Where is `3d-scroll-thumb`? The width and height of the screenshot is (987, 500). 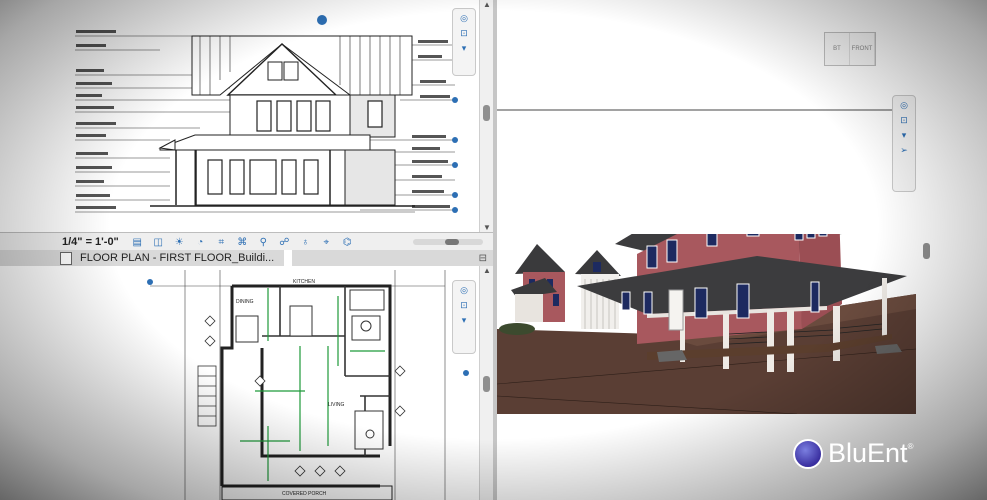
3d-scroll-thumb is located at coordinates (926, 251).